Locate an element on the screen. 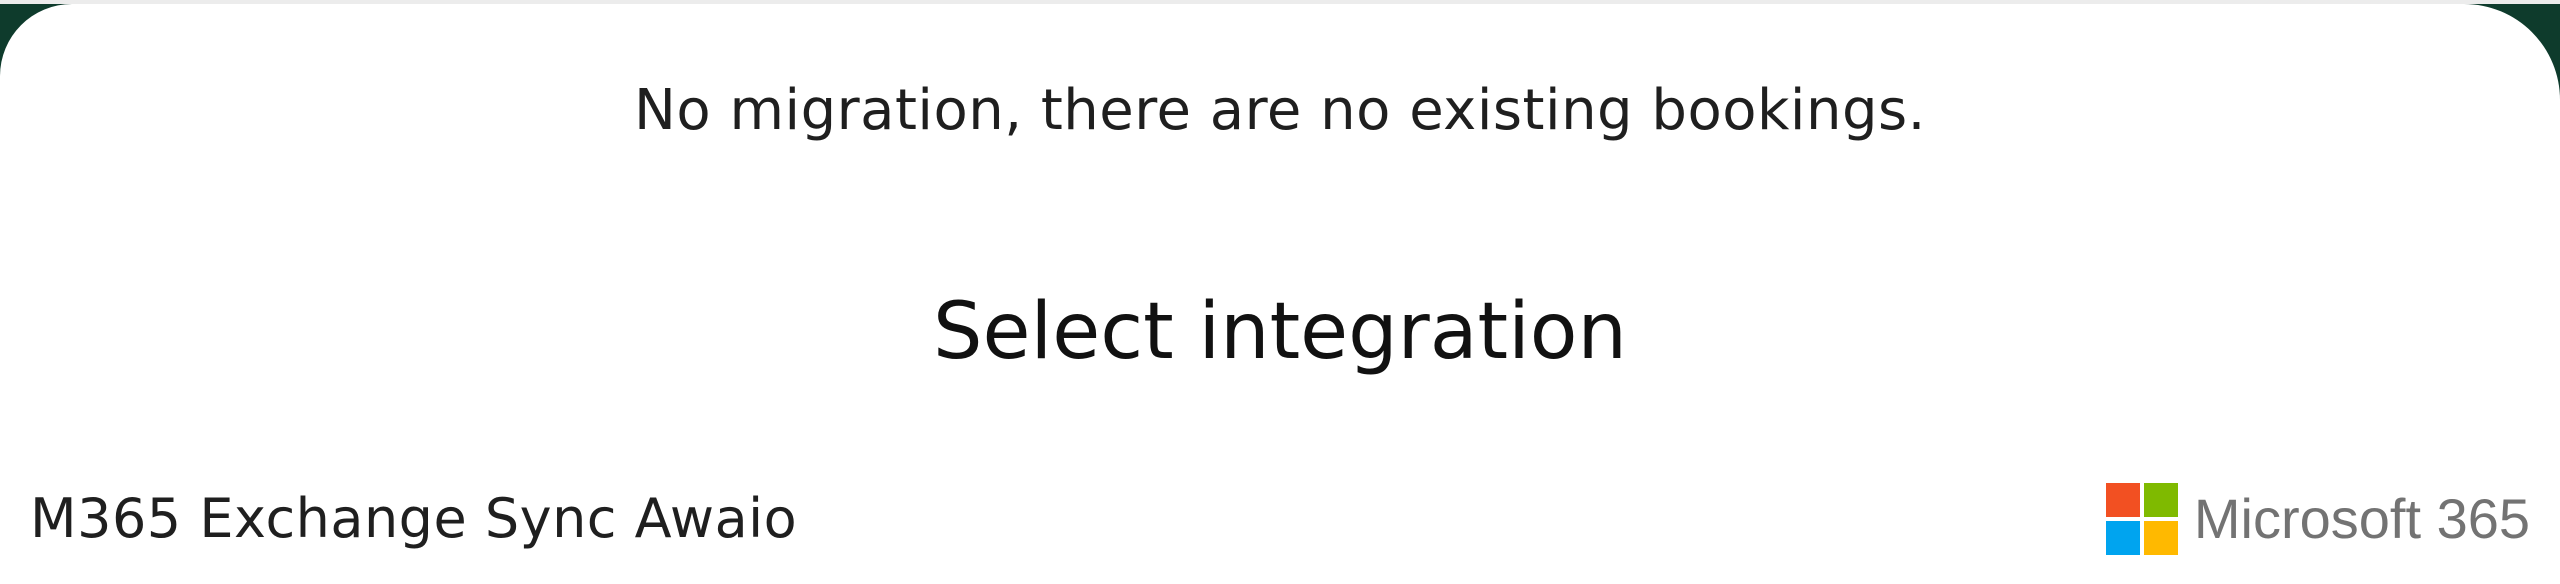 This screenshot has width=2560, height=584. microsoft-365-logo-text: Microsoft 365 is located at coordinates (2361, 518).